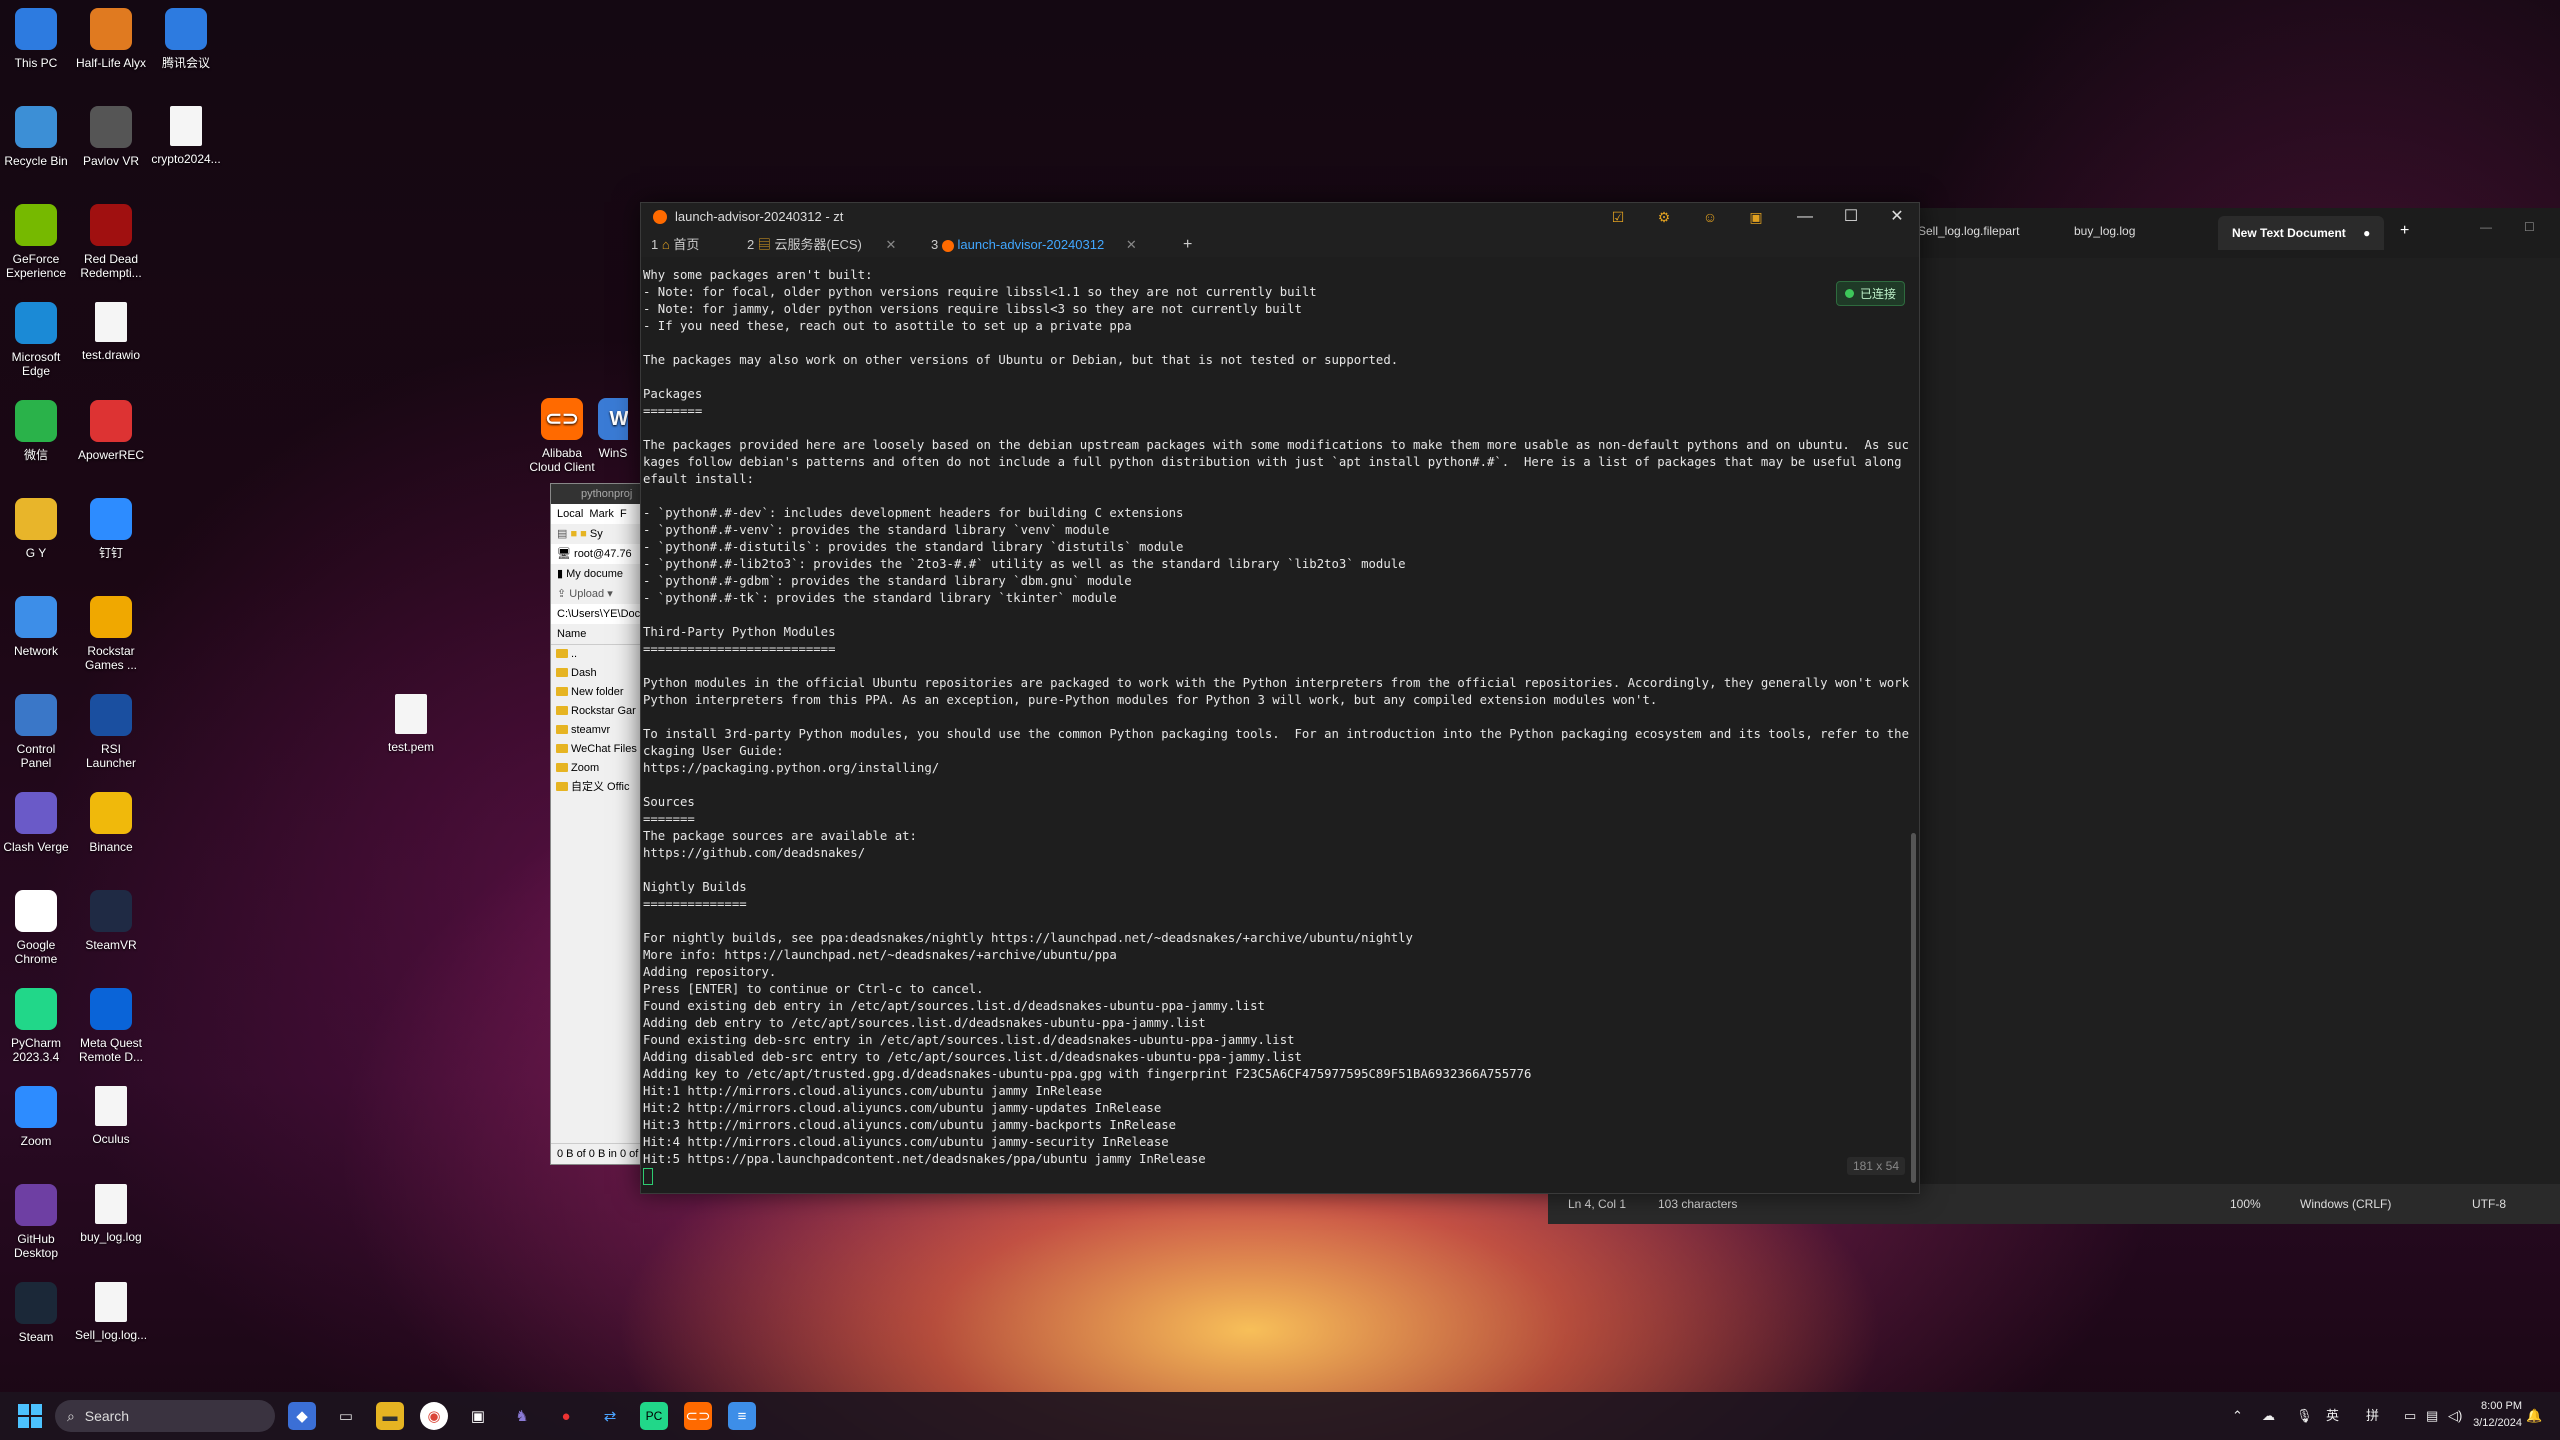 This screenshot has width=2560, height=1440. Describe the element at coordinates (36, 1222) in the screenshot. I see `desktop-icon: GitHub Desktop` at that location.